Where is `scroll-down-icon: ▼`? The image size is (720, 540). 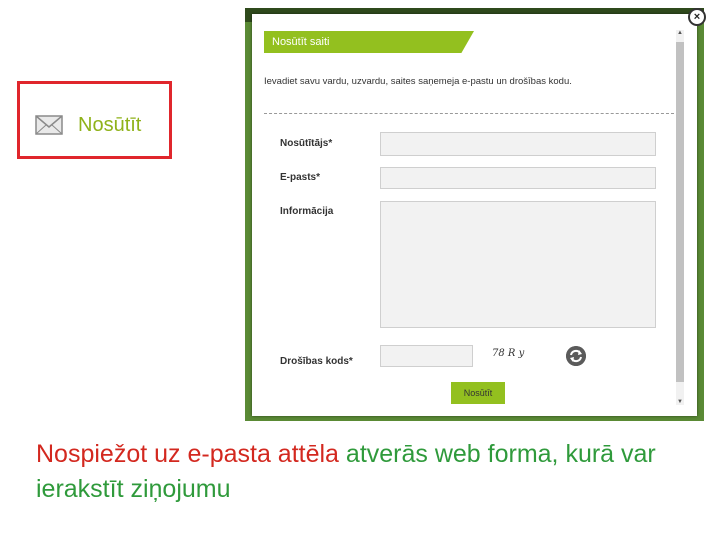
scroll-down-icon: ▼ is located at coordinates (680, 402).